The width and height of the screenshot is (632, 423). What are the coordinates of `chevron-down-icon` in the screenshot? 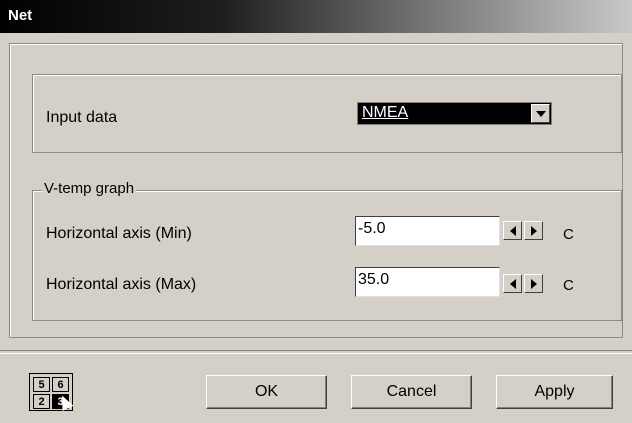 It's located at (540, 113).